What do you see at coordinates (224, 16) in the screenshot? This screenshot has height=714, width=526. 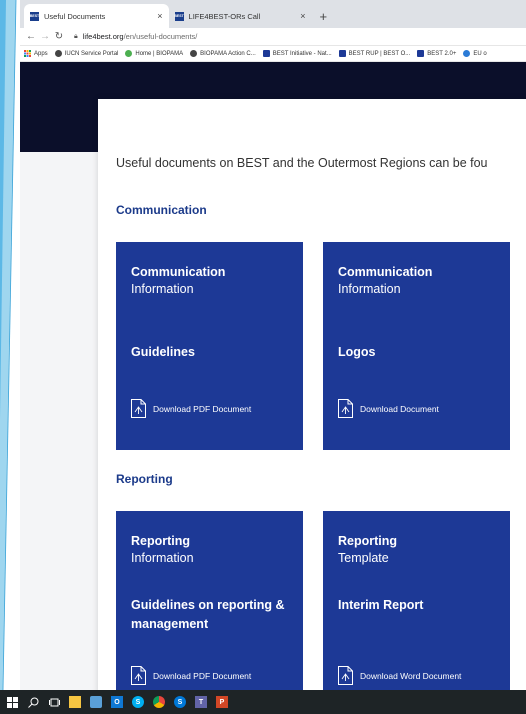 I see `tab-title: LIFE4BEST-ORs Call` at bounding box center [224, 16].